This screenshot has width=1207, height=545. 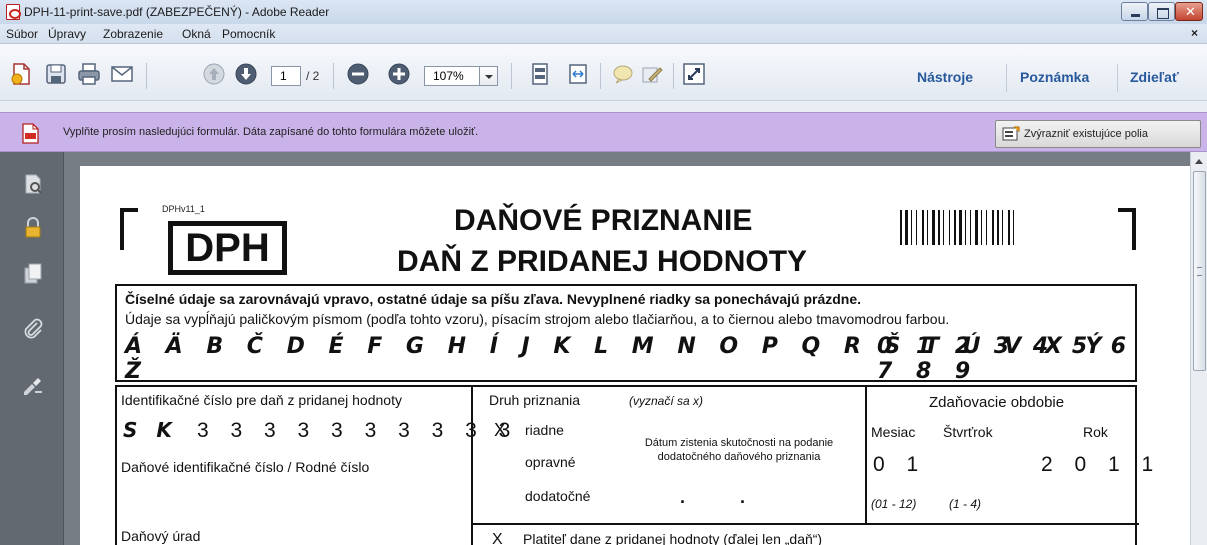 What do you see at coordinates (1101, 465) in the screenshot?
I see `year-value: 2 0 1 1` at bounding box center [1101, 465].